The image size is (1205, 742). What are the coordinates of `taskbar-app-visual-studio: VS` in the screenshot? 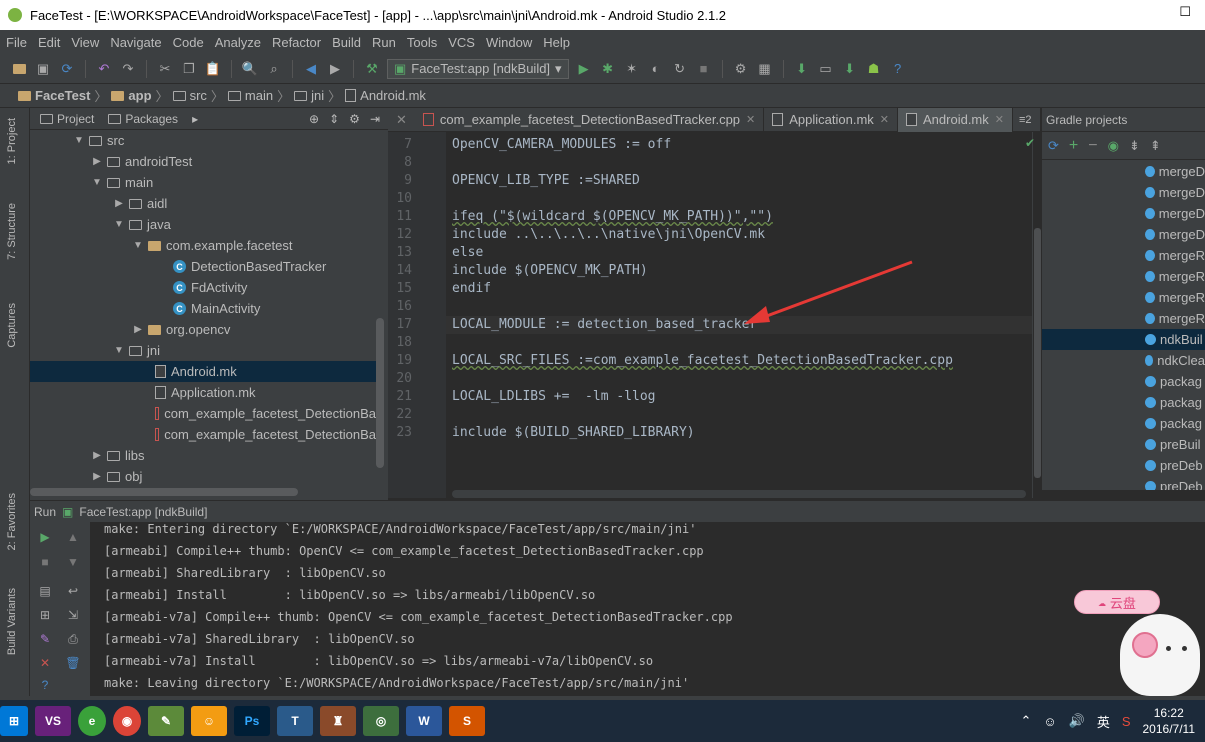 It's located at (53, 721).